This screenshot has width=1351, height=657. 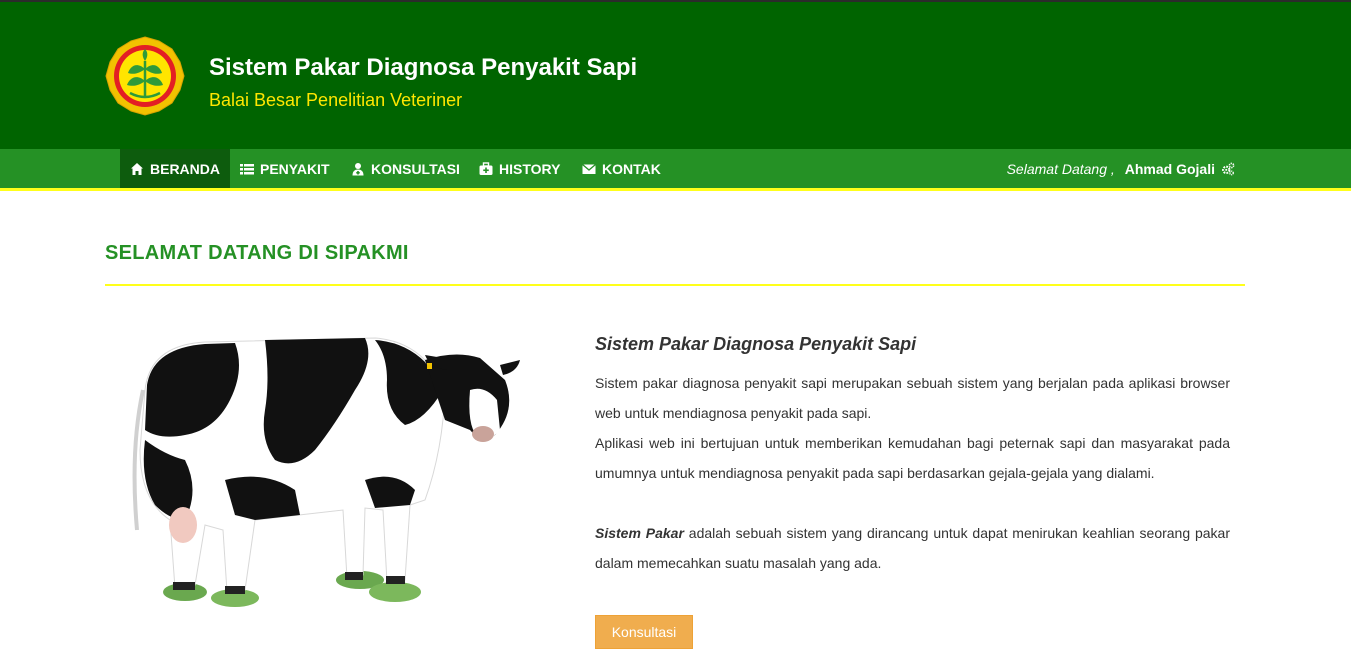 What do you see at coordinates (631, 168) in the screenshot?
I see `nav-label-kontak: KONTAK` at bounding box center [631, 168].